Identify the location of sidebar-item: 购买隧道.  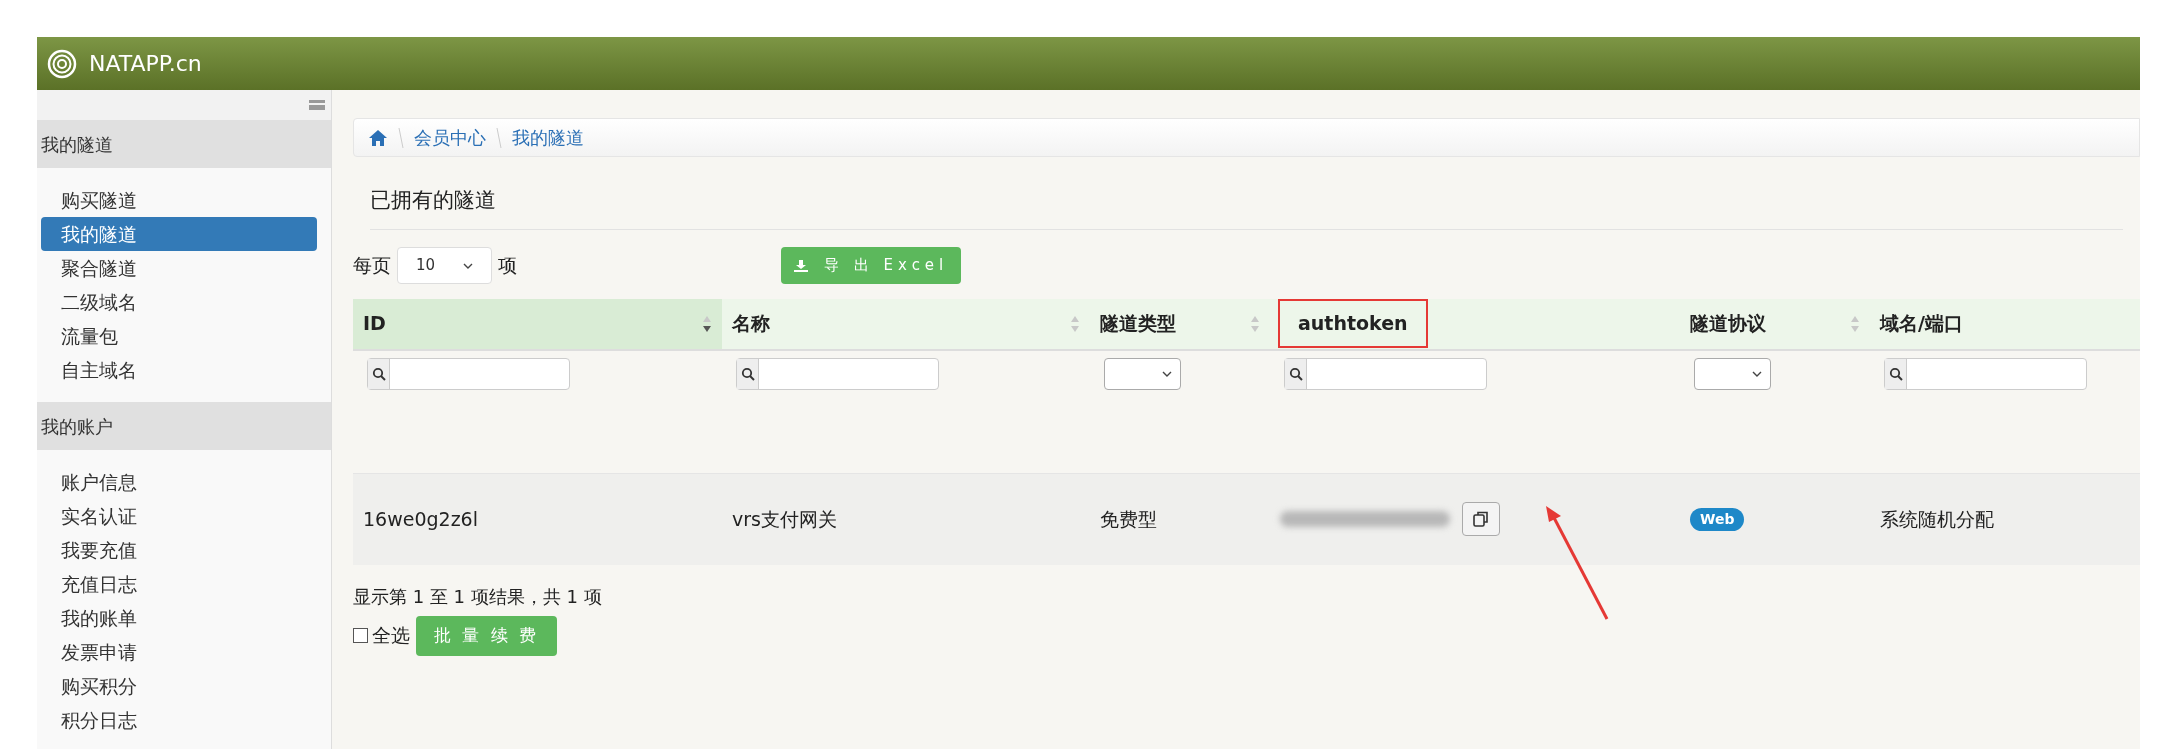
(179, 200).